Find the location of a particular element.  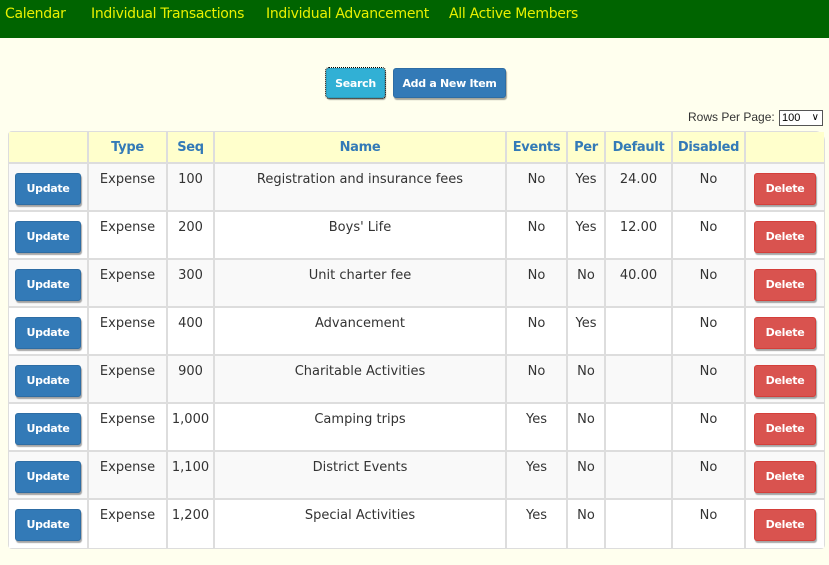

column-header-per: Per is located at coordinates (587, 148).